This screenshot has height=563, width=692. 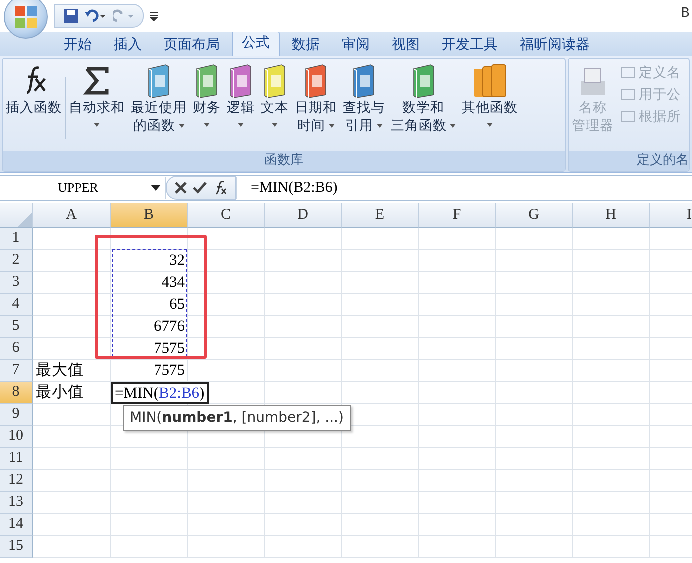 I want to click on column-header: I, so click(x=671, y=215).